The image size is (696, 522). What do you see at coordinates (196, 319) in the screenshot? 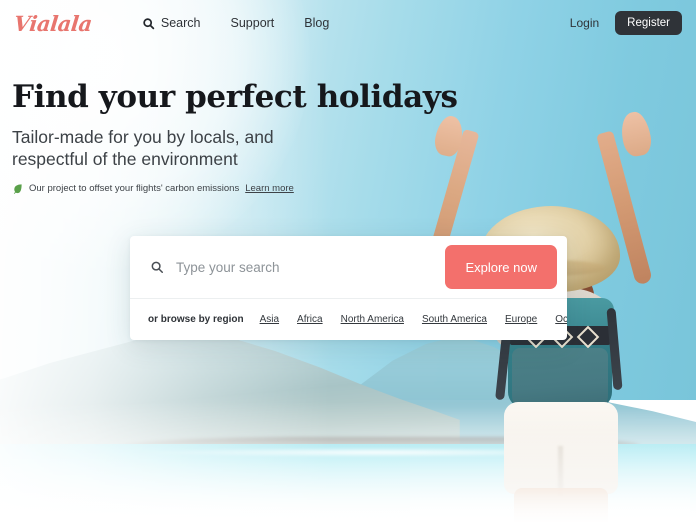
I see `browse-by-region-label: or browse by region` at bounding box center [196, 319].